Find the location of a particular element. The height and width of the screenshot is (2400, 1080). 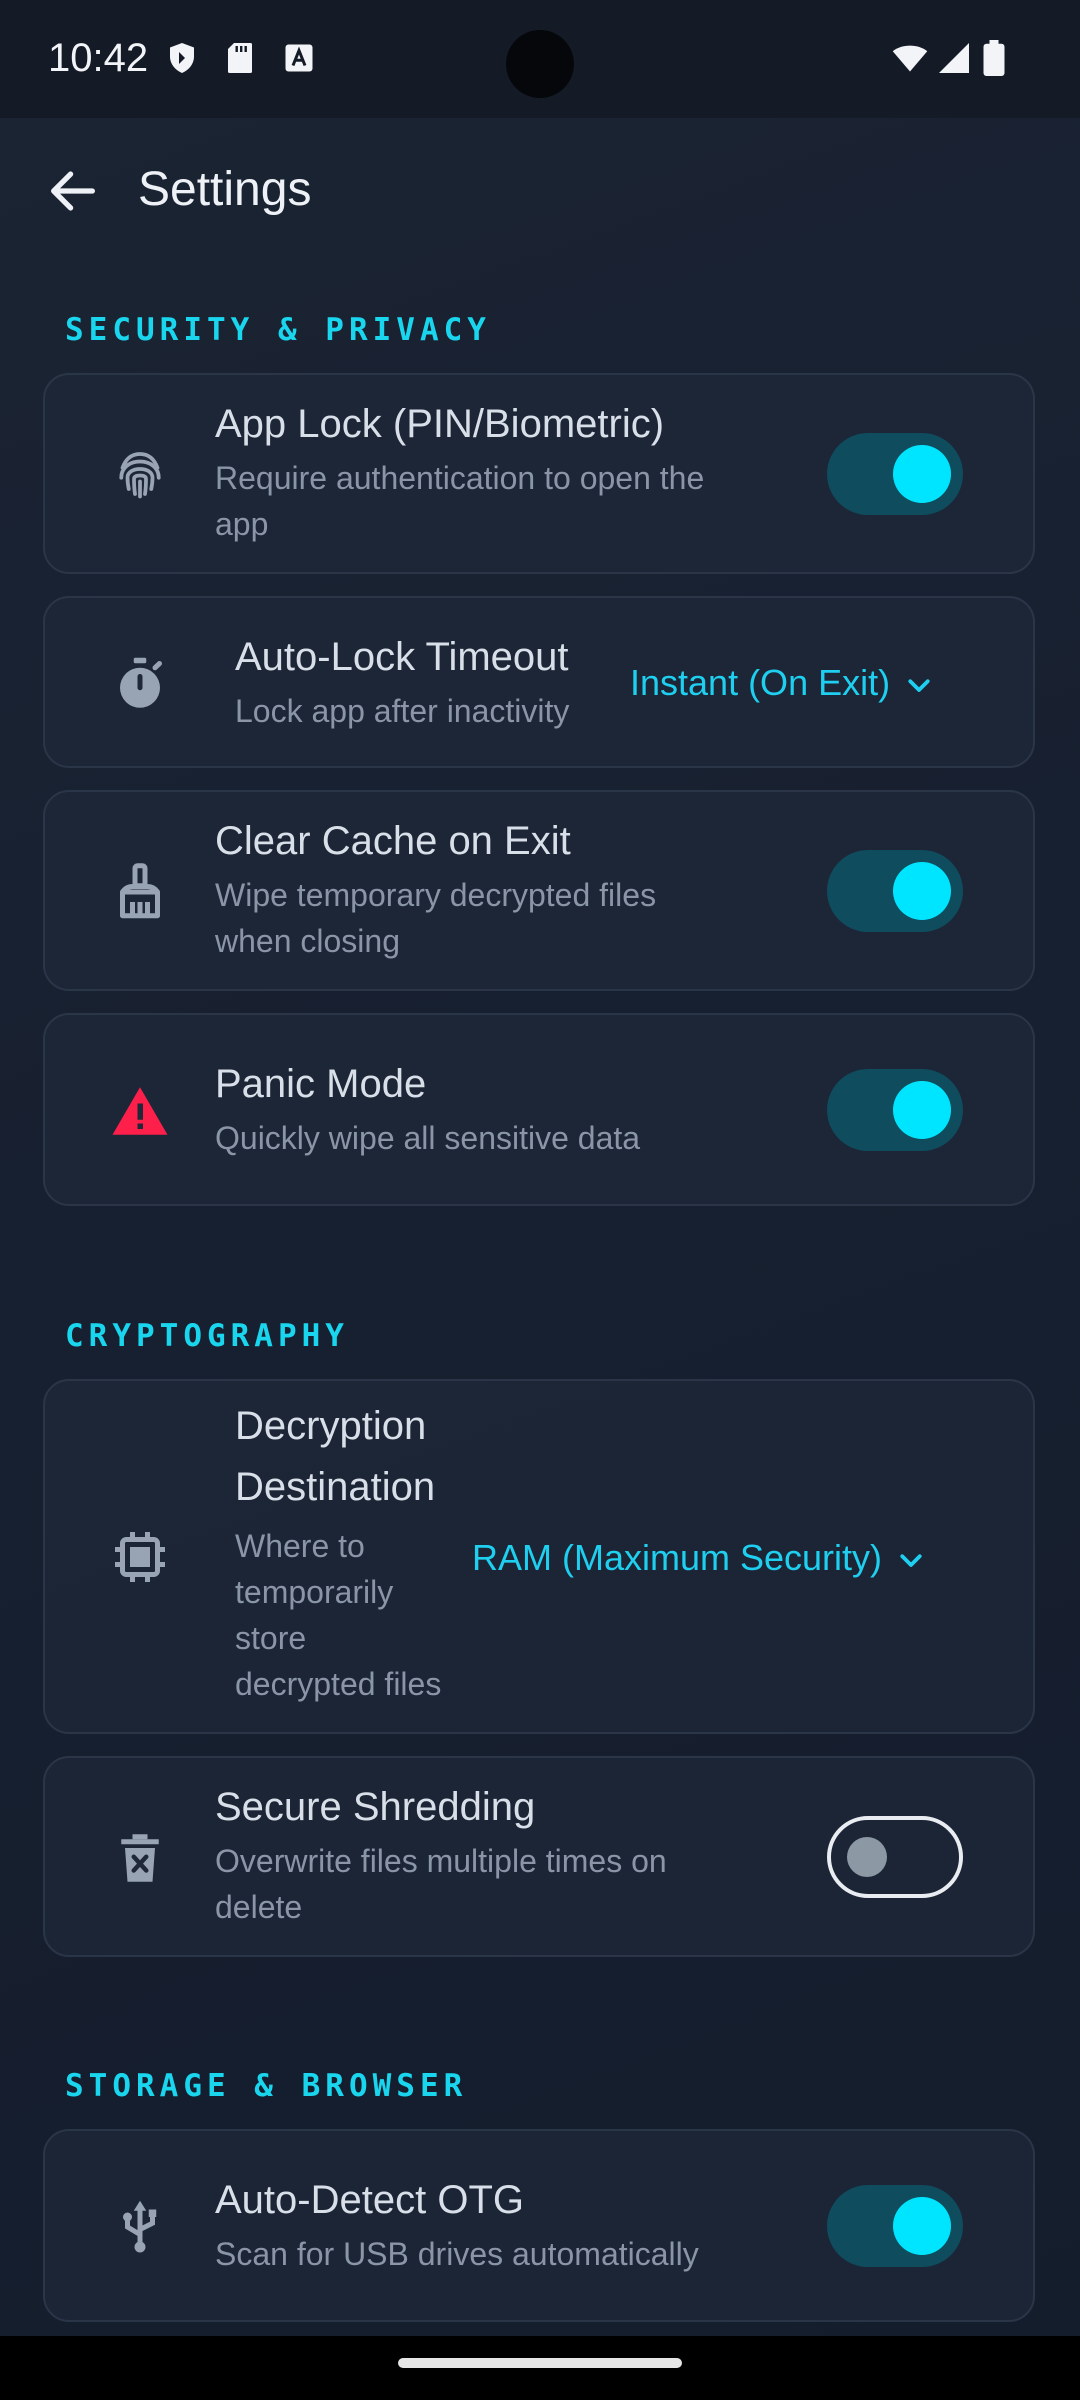

chip-icon is located at coordinates (140, 1557).